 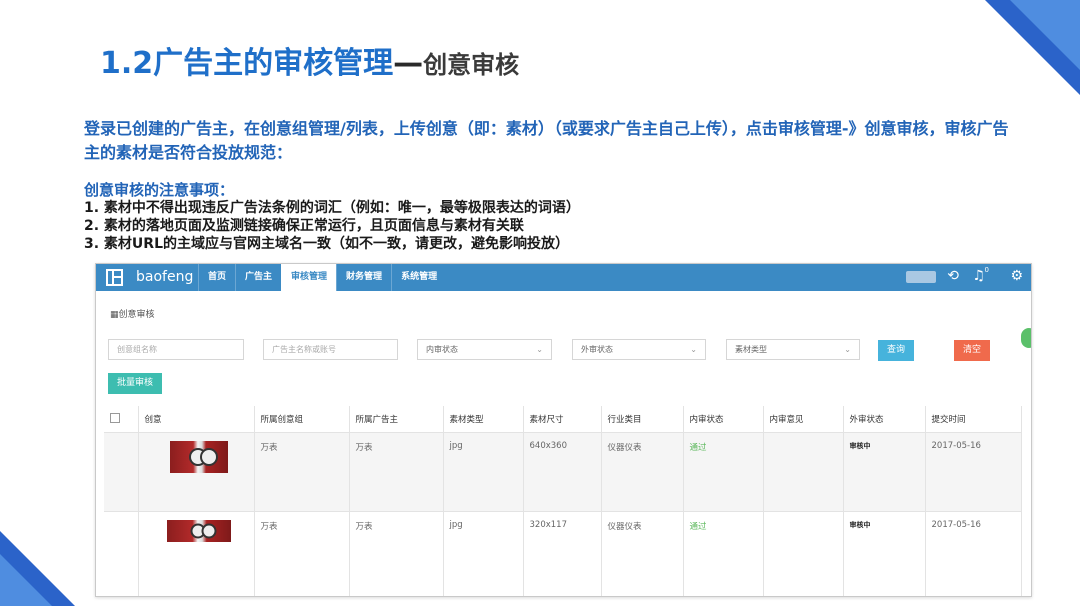 What do you see at coordinates (121, 419) in the screenshot?
I see `select-all-cell` at bounding box center [121, 419].